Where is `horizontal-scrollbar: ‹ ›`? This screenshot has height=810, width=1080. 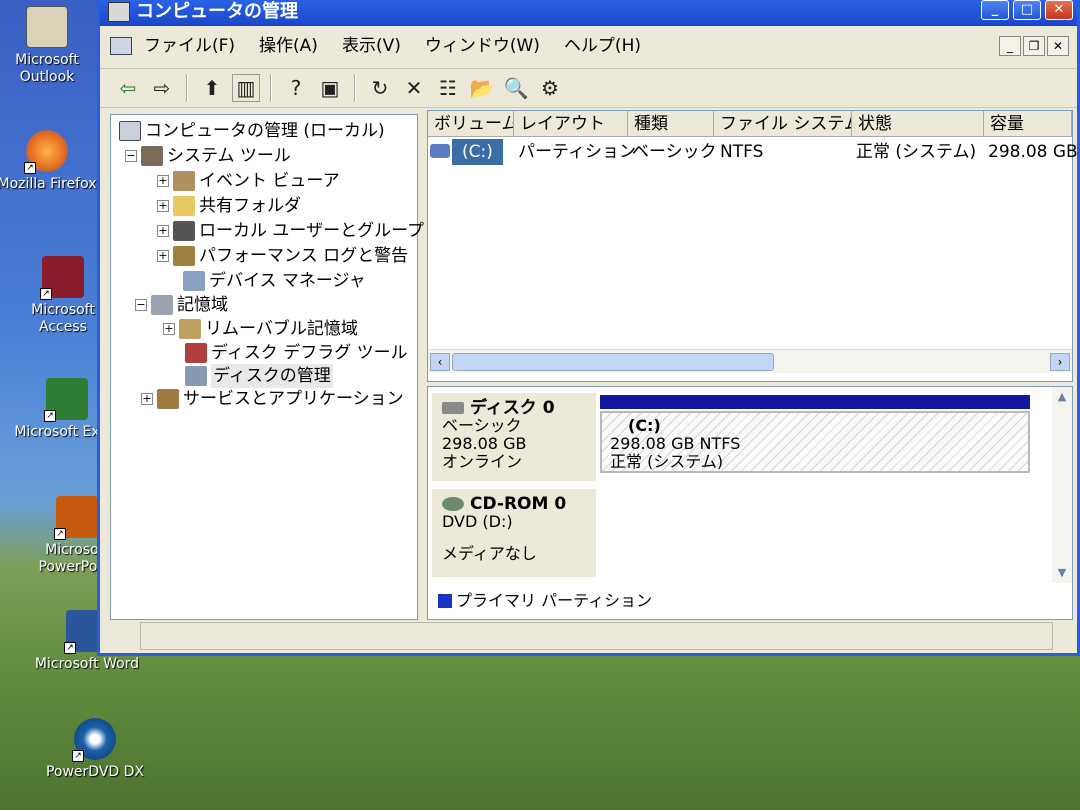
horizontal-scrollbar: ‹ › is located at coordinates (750, 361).